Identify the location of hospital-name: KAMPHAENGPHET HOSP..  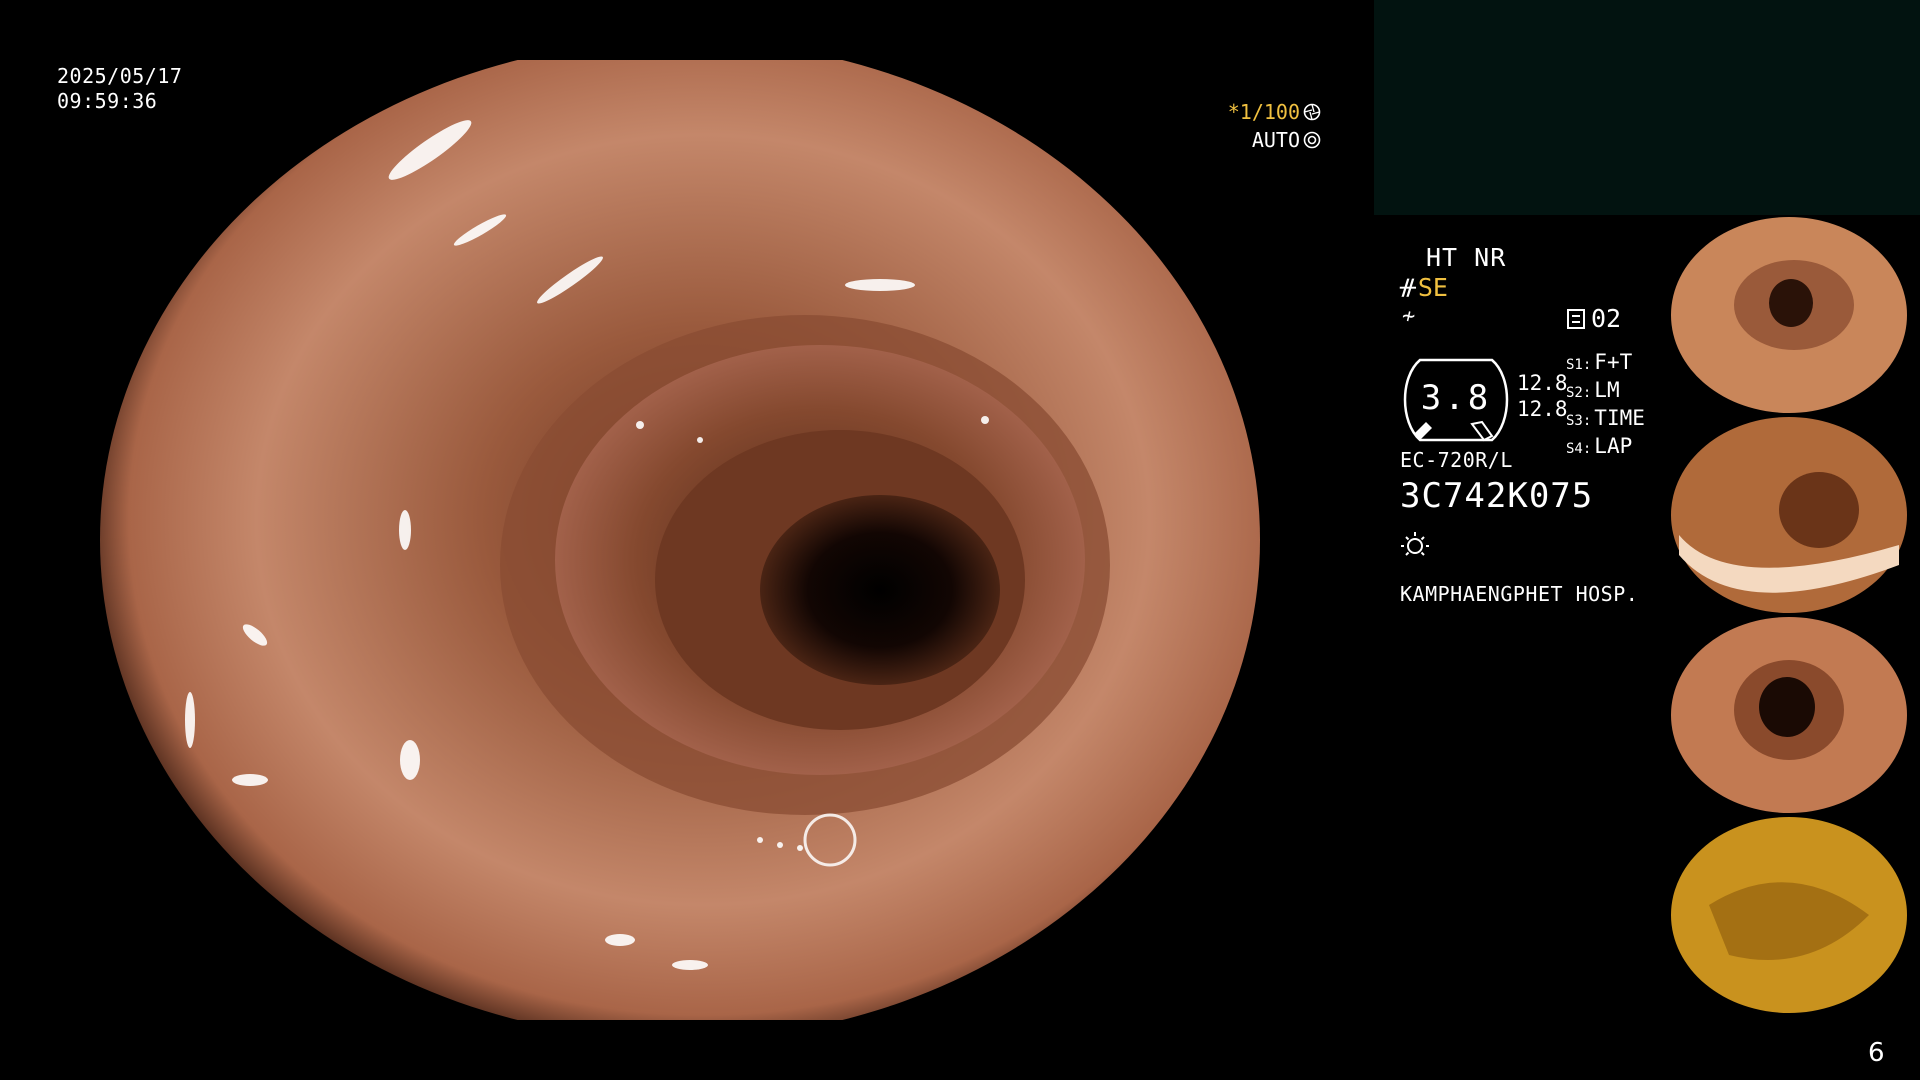
(1519, 594).